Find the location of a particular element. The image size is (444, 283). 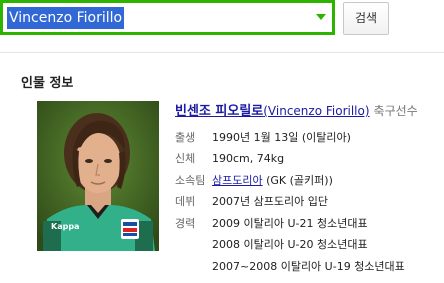

career-item: 2007~2008 이탈리아 U-19 청소년대표 is located at coordinates (308, 266).